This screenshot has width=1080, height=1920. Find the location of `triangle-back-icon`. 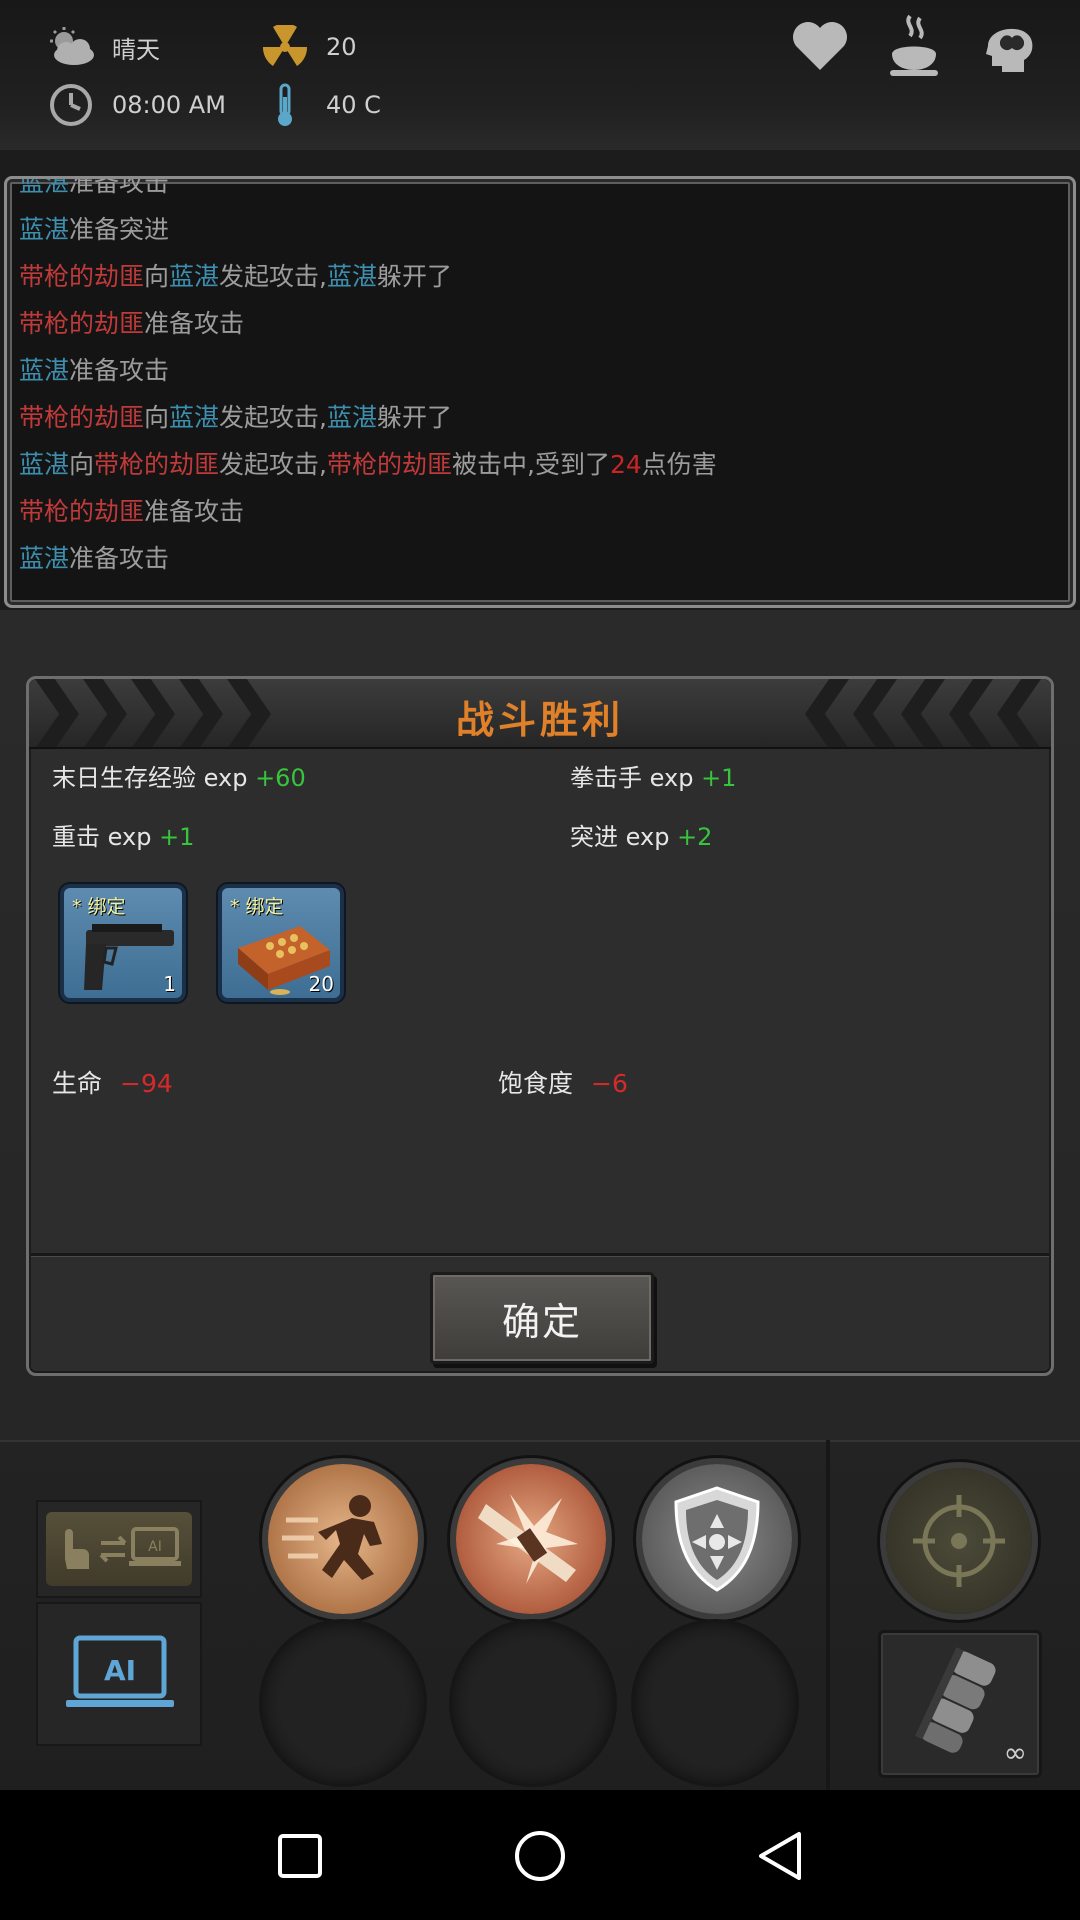

triangle-back-icon is located at coordinates (780, 1856).